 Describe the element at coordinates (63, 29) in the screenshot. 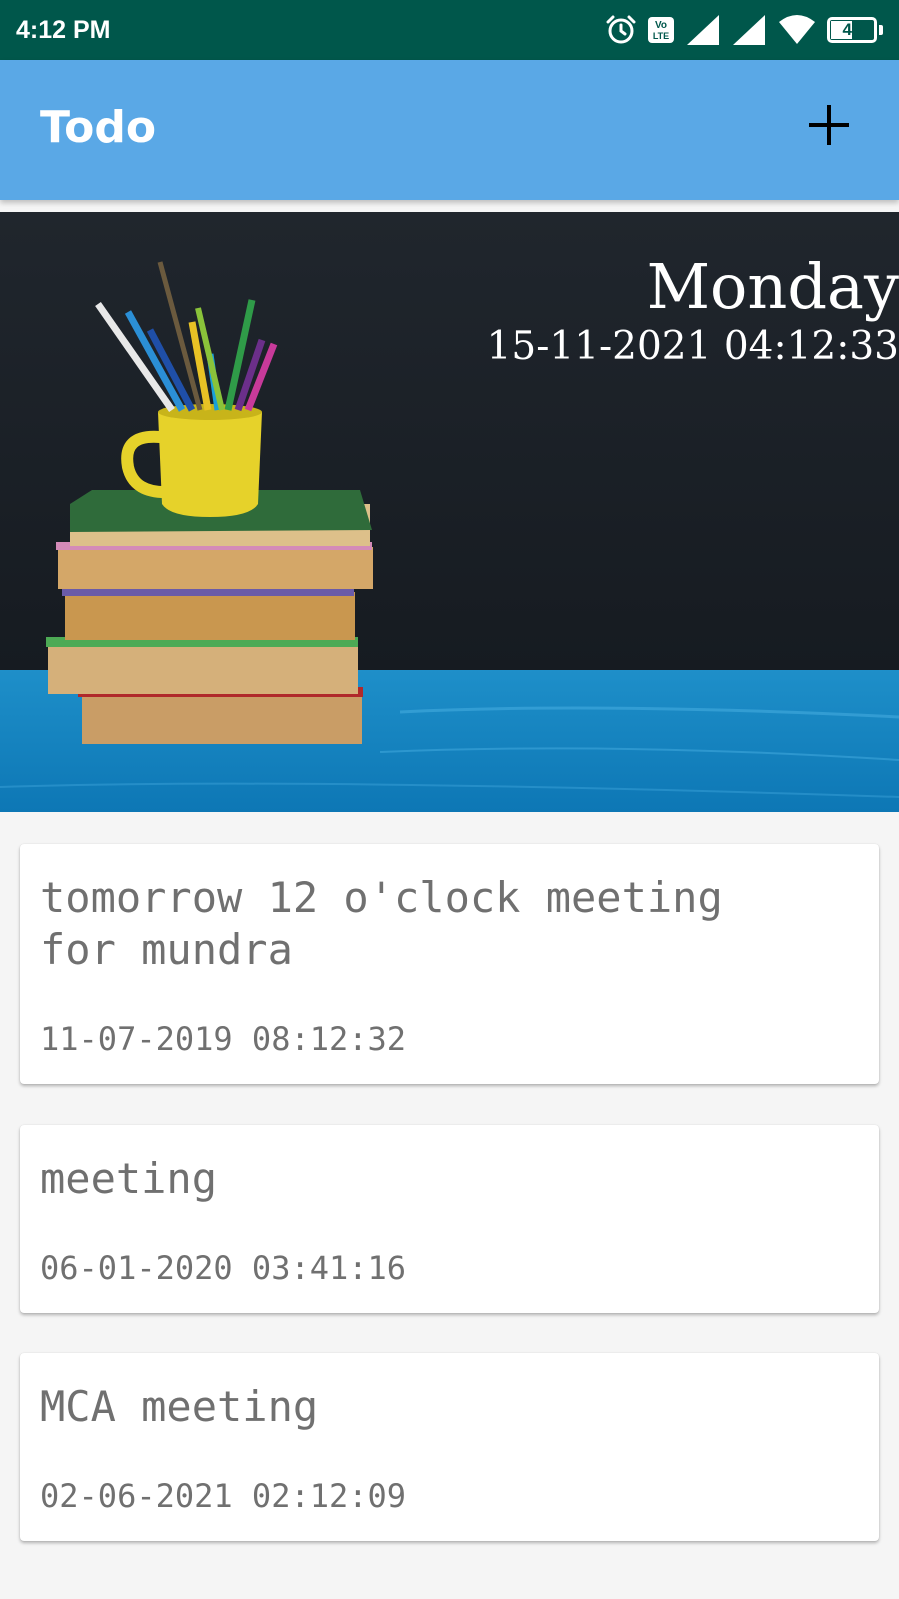

I see `status-time: 4:12 PM` at that location.